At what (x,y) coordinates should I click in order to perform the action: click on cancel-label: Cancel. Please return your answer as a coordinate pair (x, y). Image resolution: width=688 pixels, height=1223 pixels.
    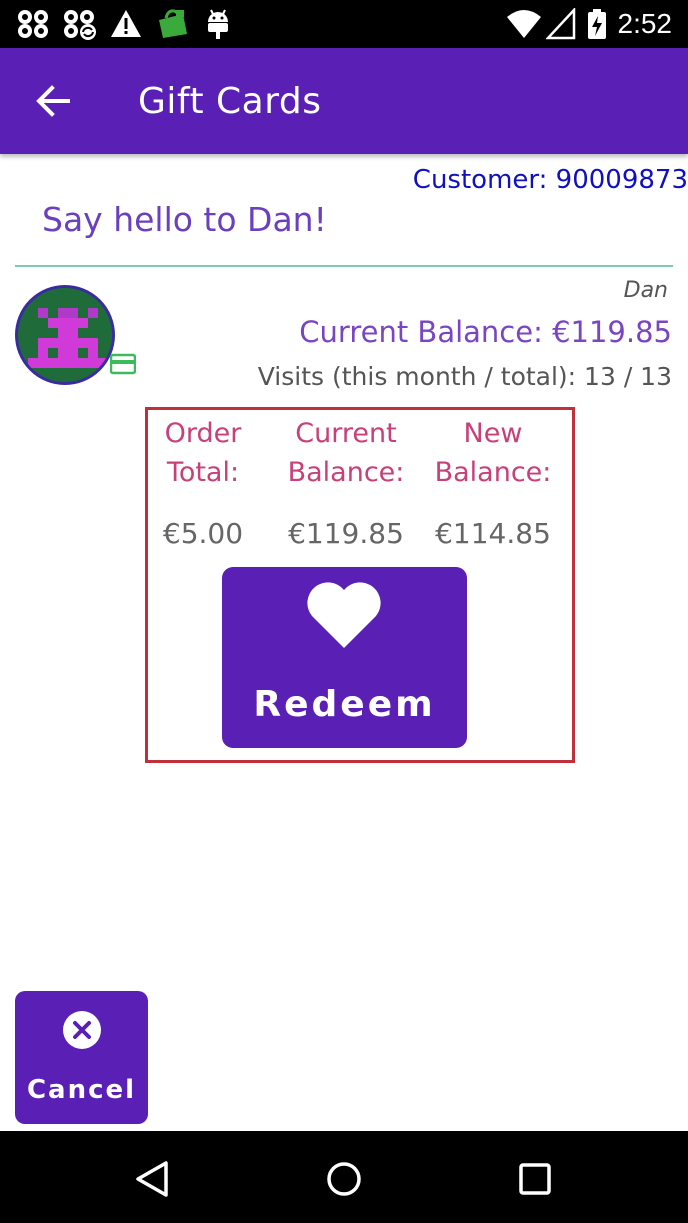
    Looking at the image, I should click on (81, 1090).